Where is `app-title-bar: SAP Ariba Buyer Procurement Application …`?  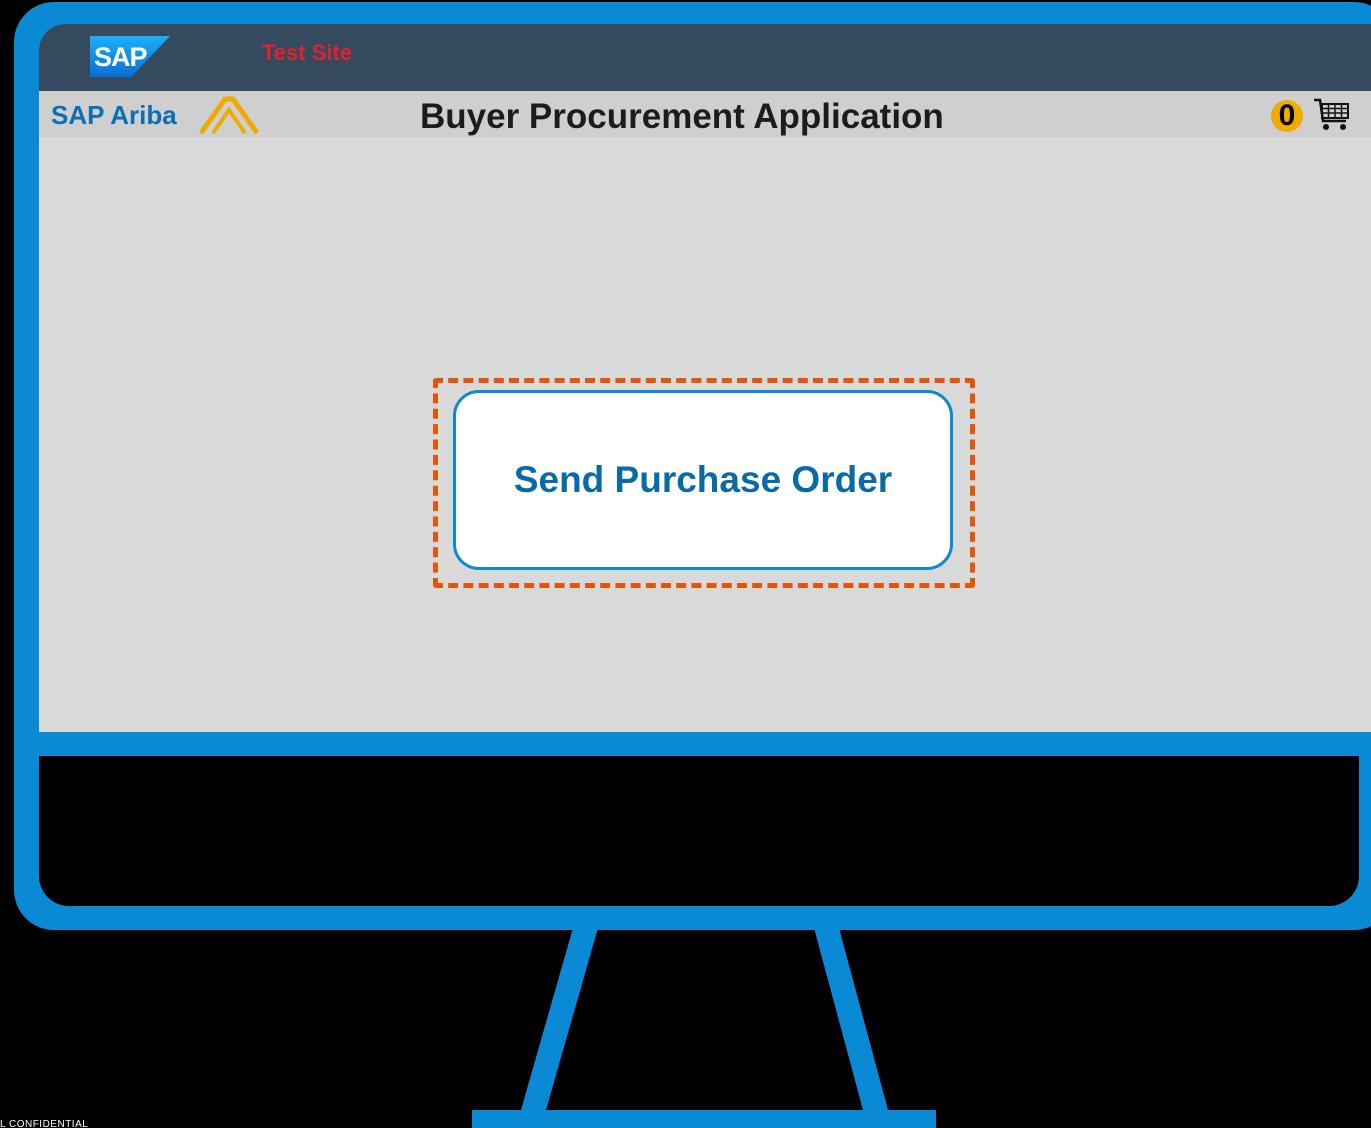 app-title-bar: SAP Ariba Buyer Procurement Application … is located at coordinates (705, 114).